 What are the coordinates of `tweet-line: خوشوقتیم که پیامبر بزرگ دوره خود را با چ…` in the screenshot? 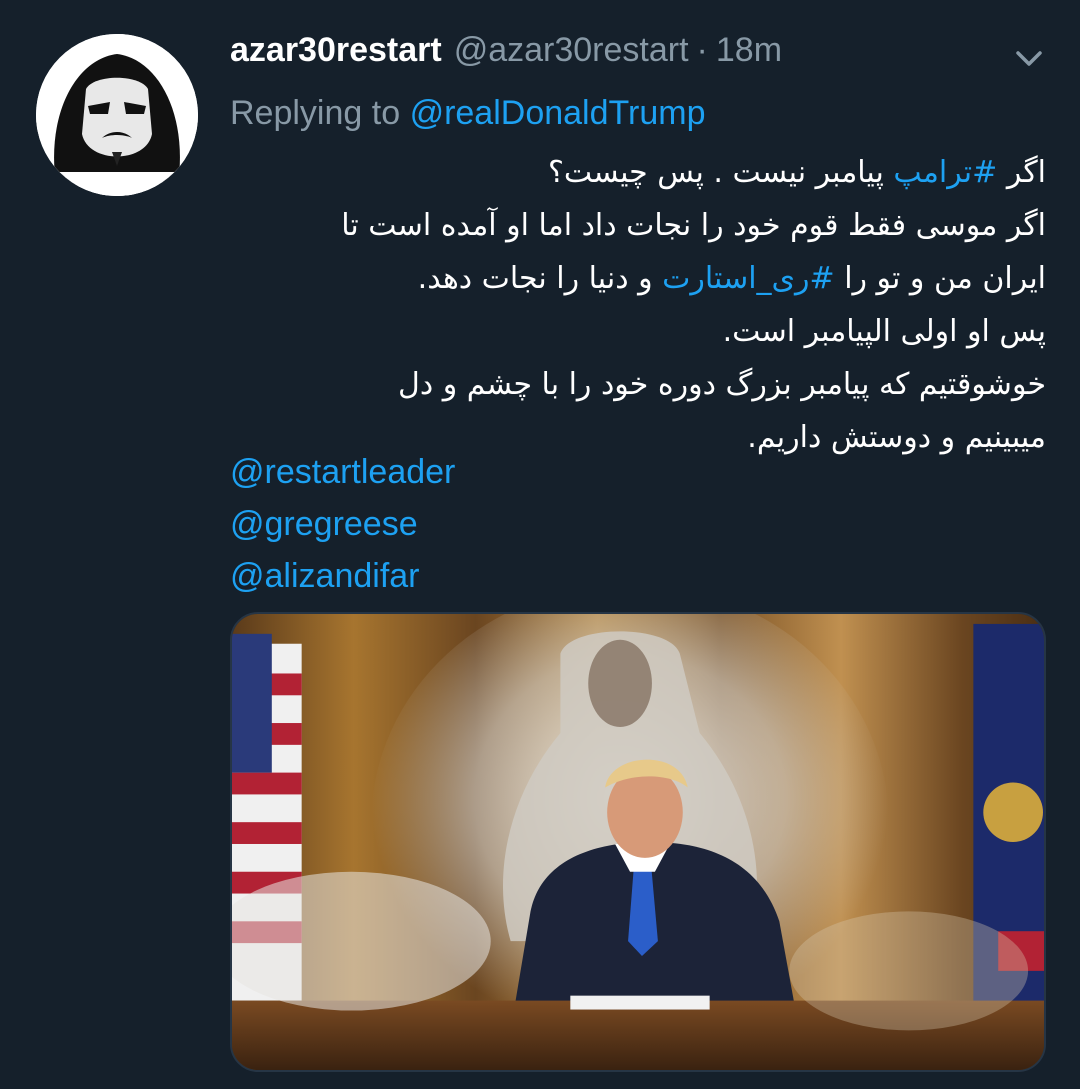 It's located at (722, 384).